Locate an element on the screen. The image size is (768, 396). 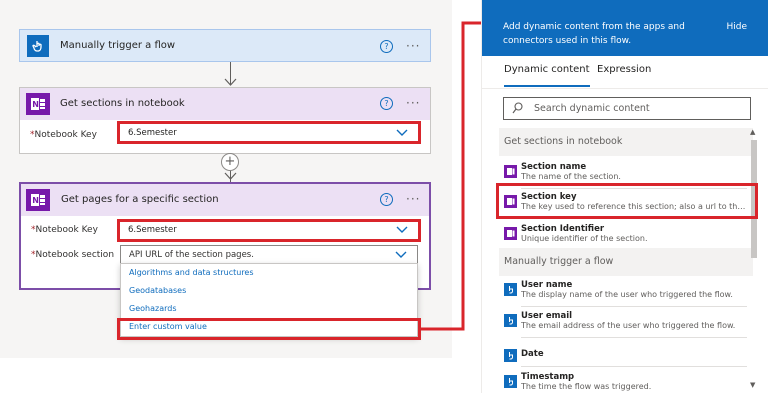
item-title: Timestamp is located at coordinates (548, 377).